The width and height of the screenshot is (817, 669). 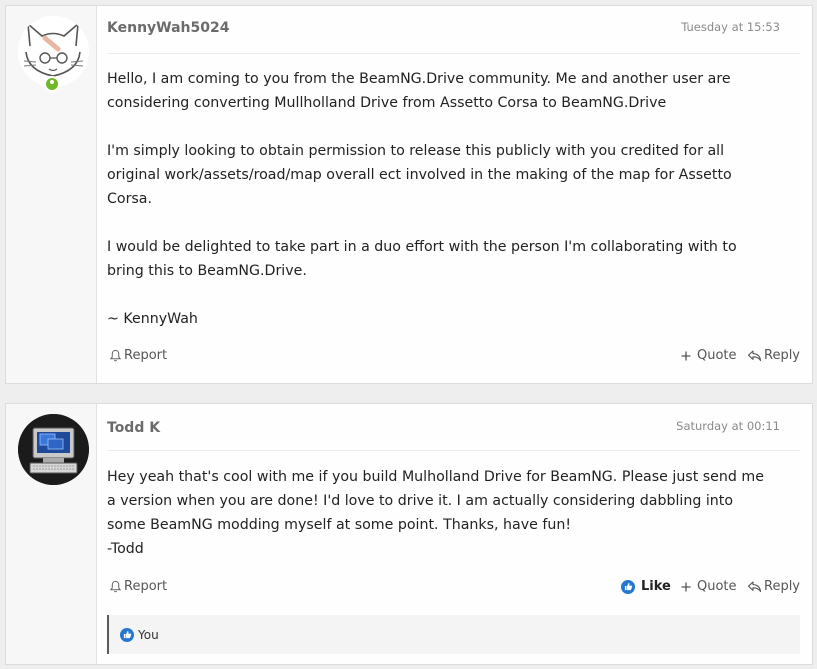 I want to click on user-avatar, so click(x=53, y=449).